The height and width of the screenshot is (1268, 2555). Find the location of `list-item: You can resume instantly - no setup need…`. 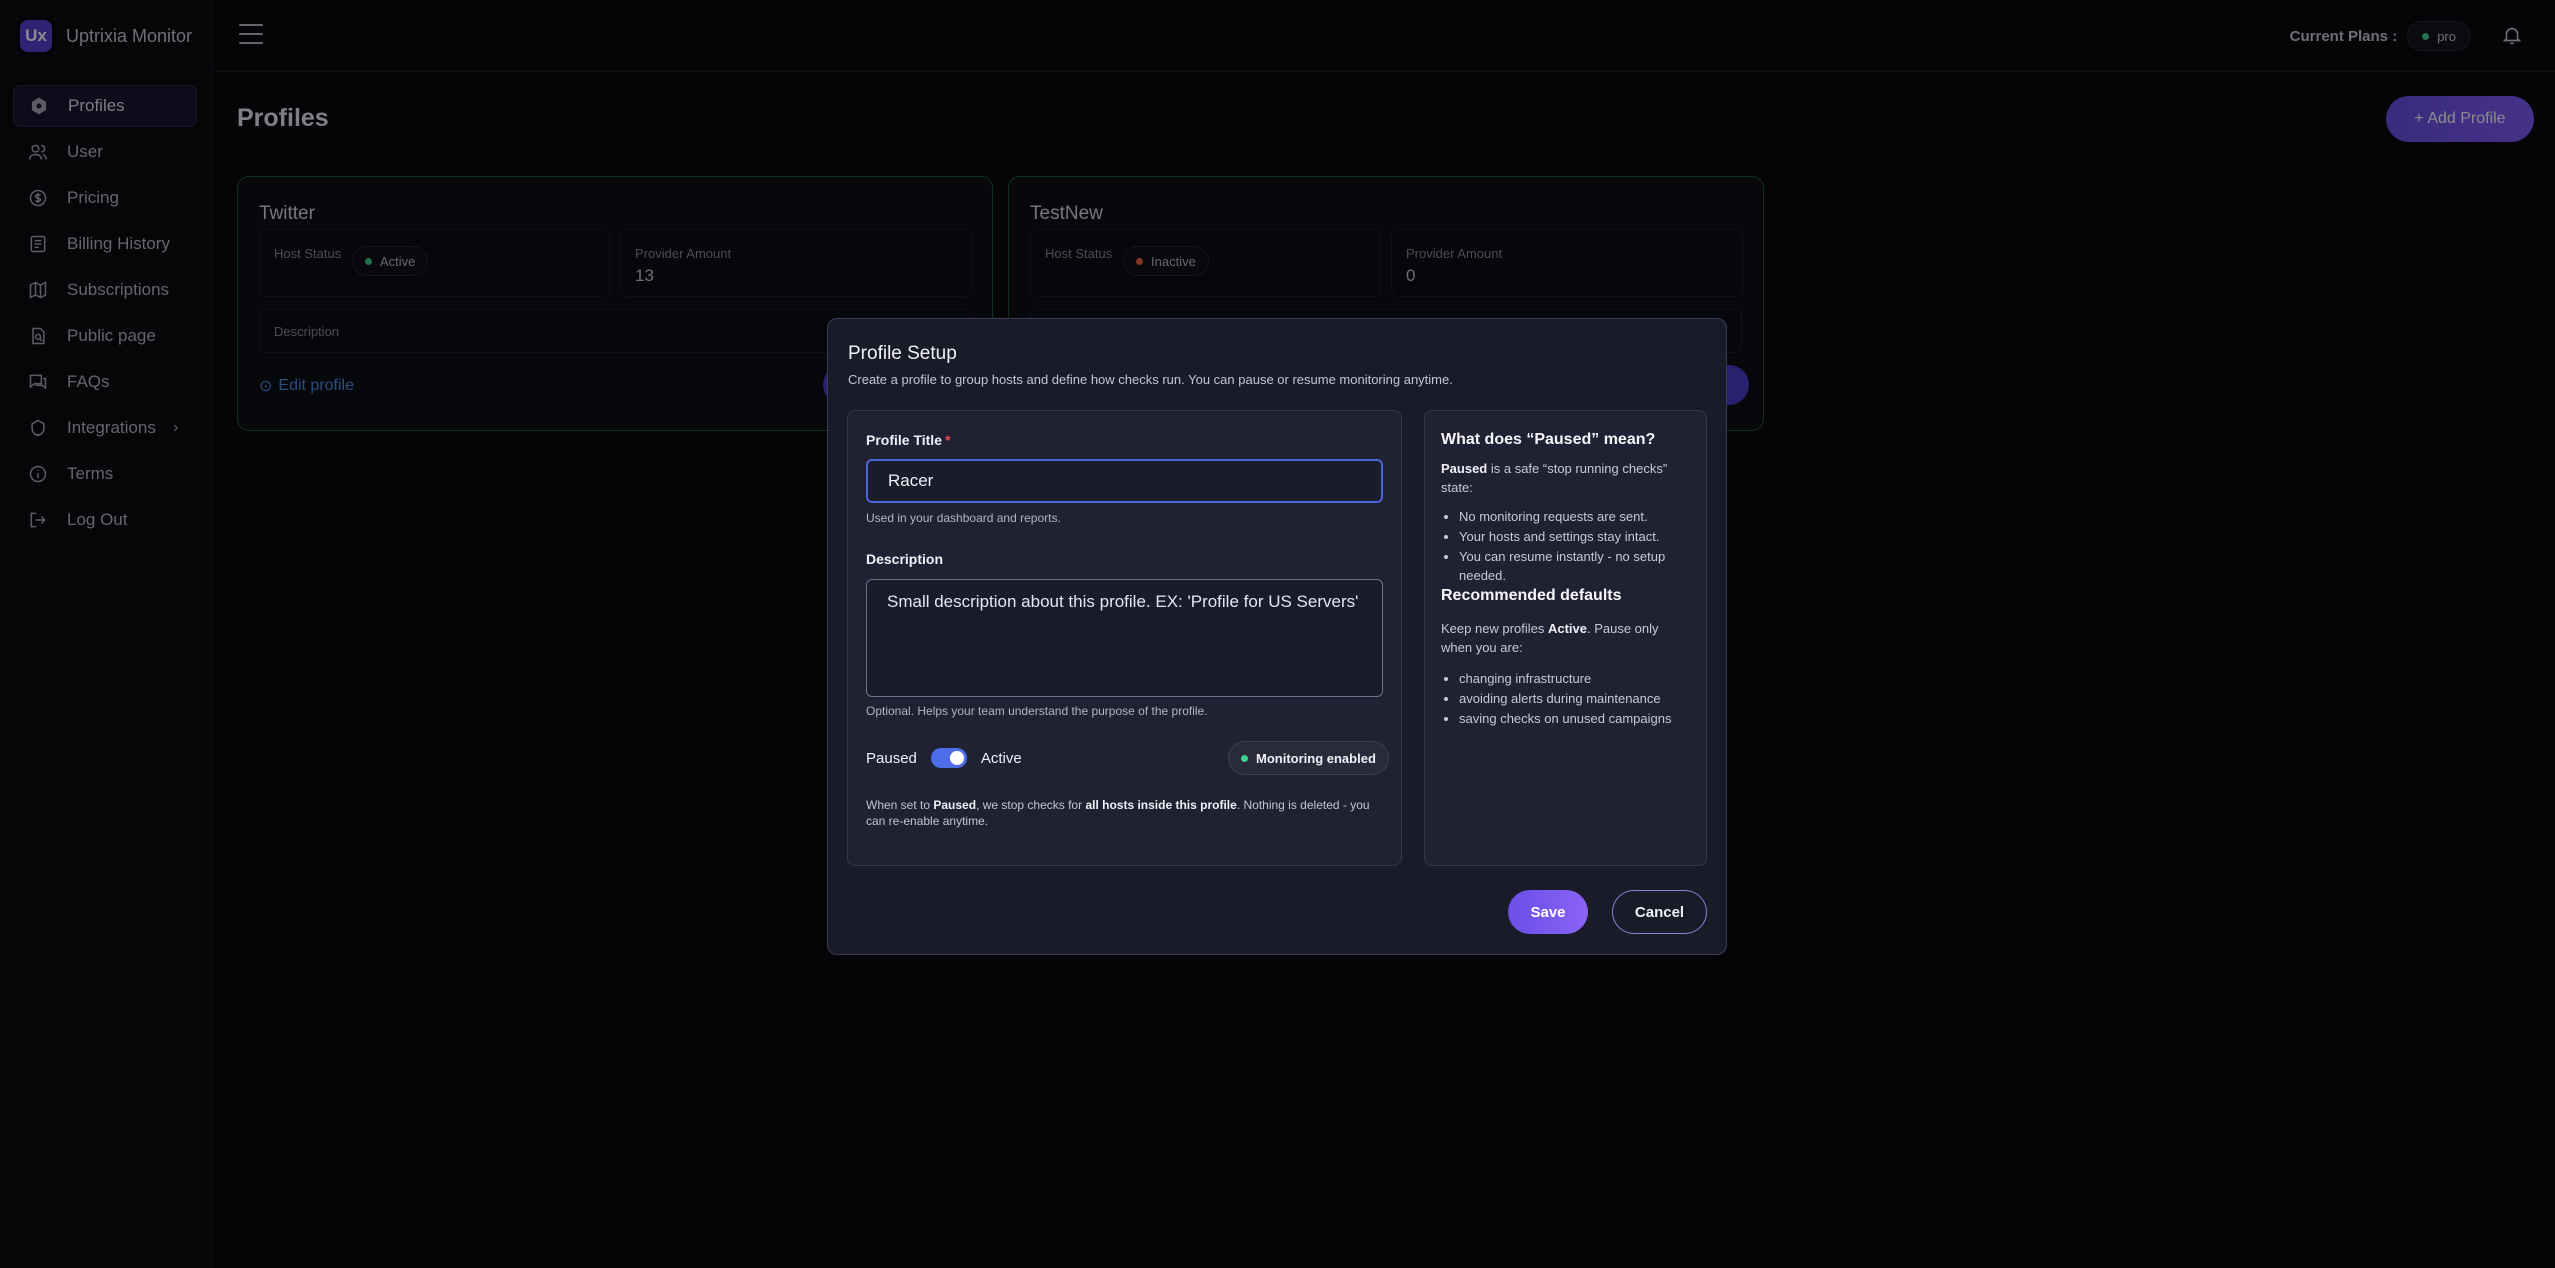

list-item: You can resume instantly - no setup need… is located at coordinates (1574, 566).